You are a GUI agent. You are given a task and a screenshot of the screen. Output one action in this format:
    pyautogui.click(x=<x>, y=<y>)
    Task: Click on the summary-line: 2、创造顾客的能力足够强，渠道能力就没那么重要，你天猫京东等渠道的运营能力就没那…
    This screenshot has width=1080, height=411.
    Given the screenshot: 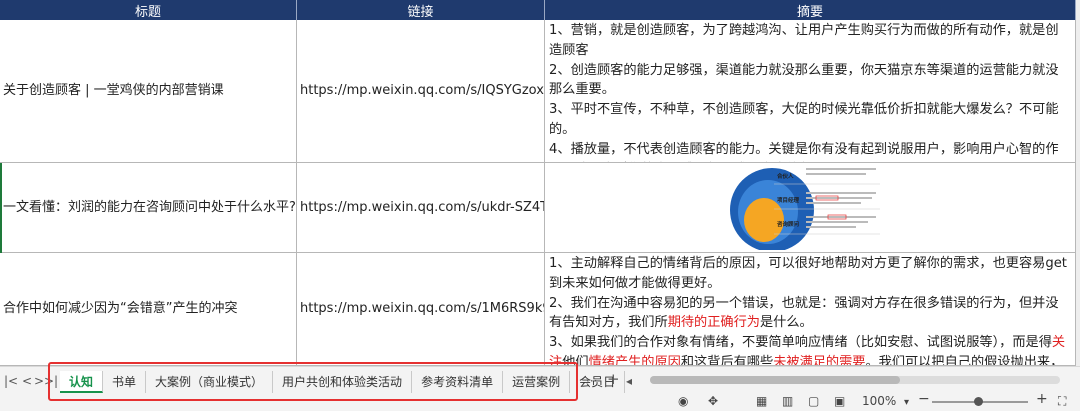 What is the action you would take?
    pyautogui.click(x=804, y=80)
    